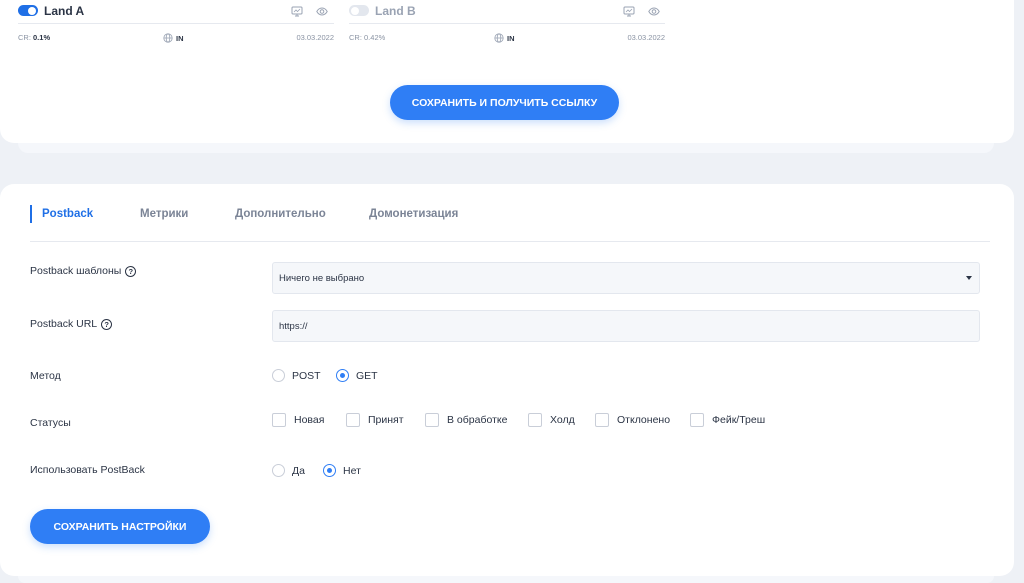  I want to click on cr-stat: CR: 0.42%, so click(367, 37).